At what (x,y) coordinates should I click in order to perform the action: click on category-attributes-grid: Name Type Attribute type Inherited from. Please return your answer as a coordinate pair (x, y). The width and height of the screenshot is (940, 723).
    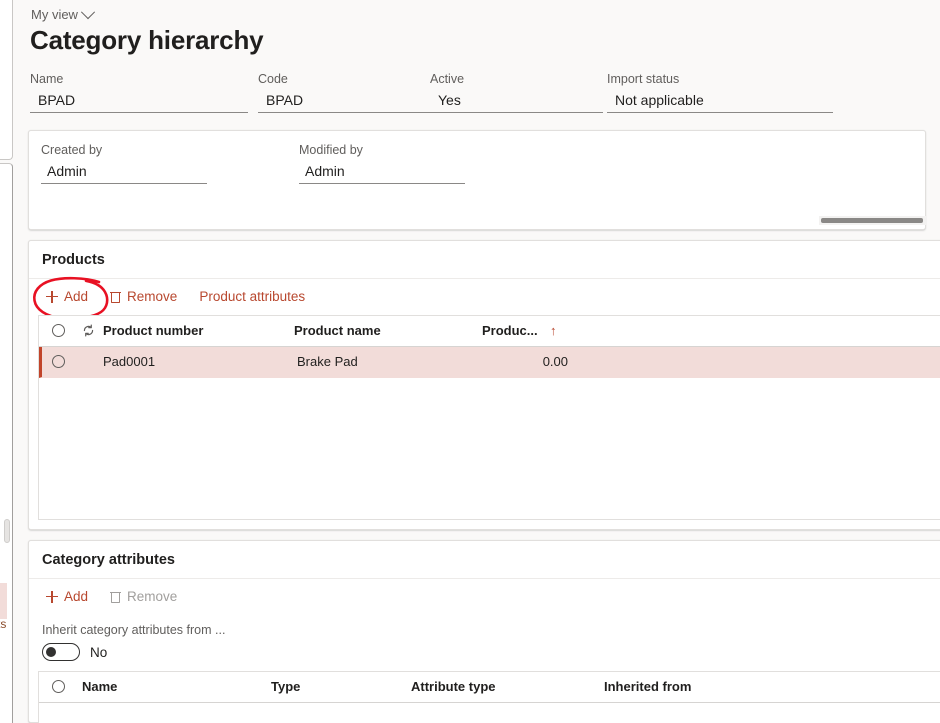
    Looking at the image, I should click on (489, 697).